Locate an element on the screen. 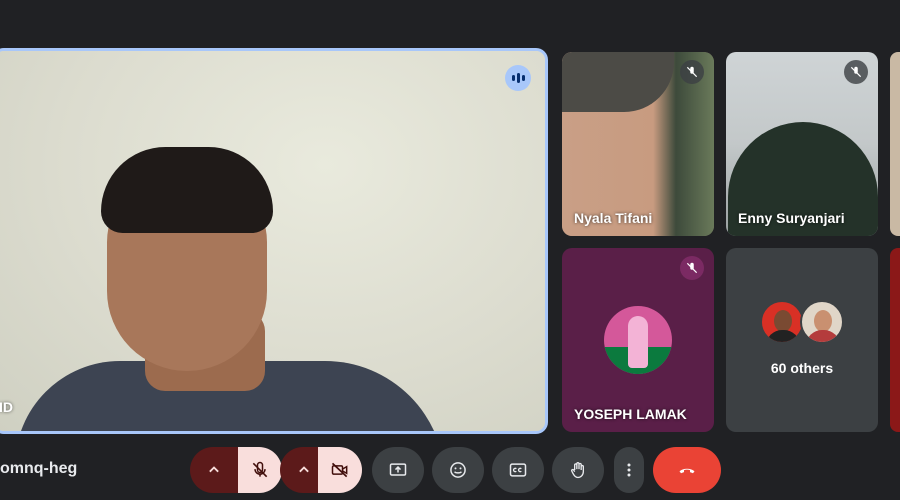 Image resolution: width=900 pixels, height=500 pixels. participant-tile: YOSEPH LAMAK is located at coordinates (638, 340).